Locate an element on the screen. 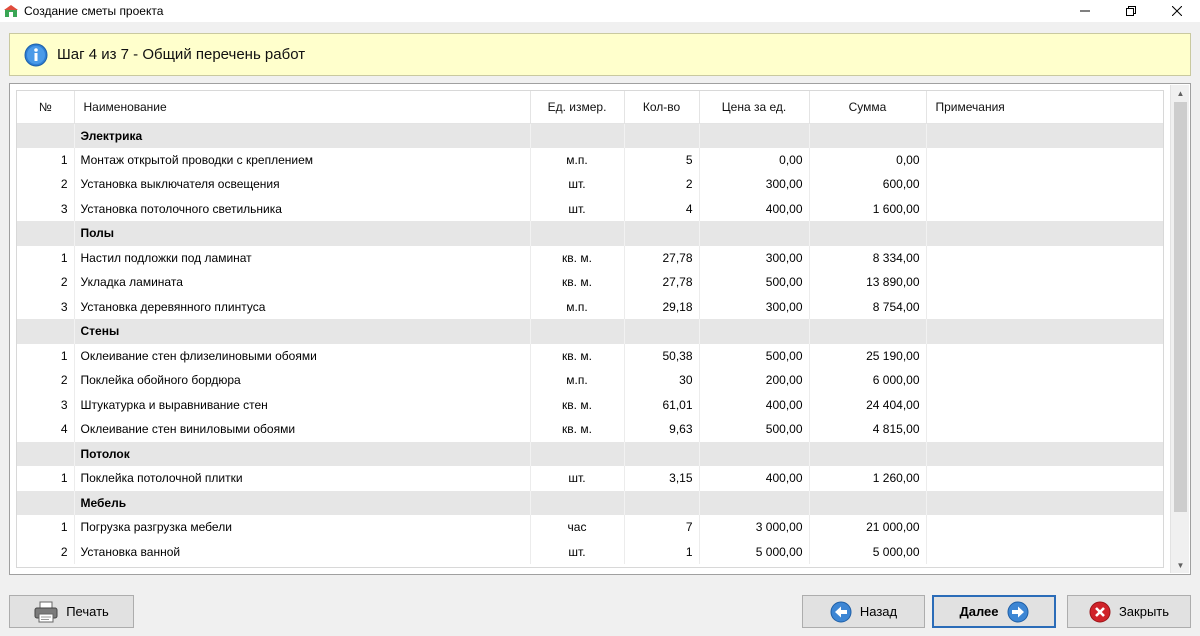 This screenshot has height=636, width=1200. cell-unit: шт. is located at coordinates (577, 551).